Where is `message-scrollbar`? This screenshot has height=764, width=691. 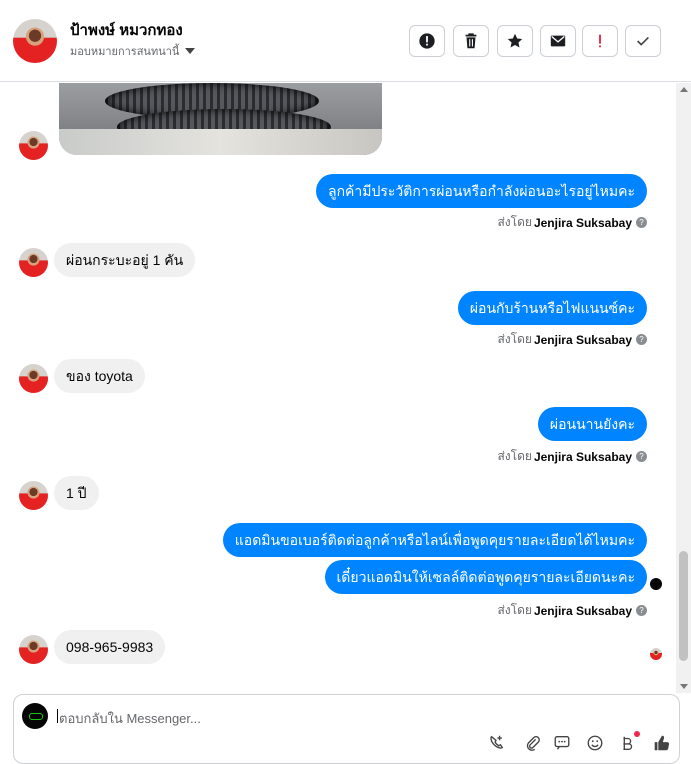
message-scrollbar is located at coordinates (683, 388).